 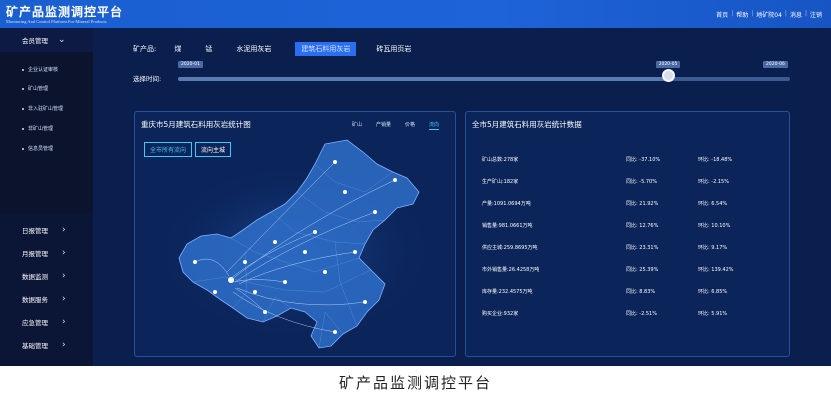 What do you see at coordinates (177, 49) in the screenshot?
I see `filter-option-coal: 煤` at bounding box center [177, 49].